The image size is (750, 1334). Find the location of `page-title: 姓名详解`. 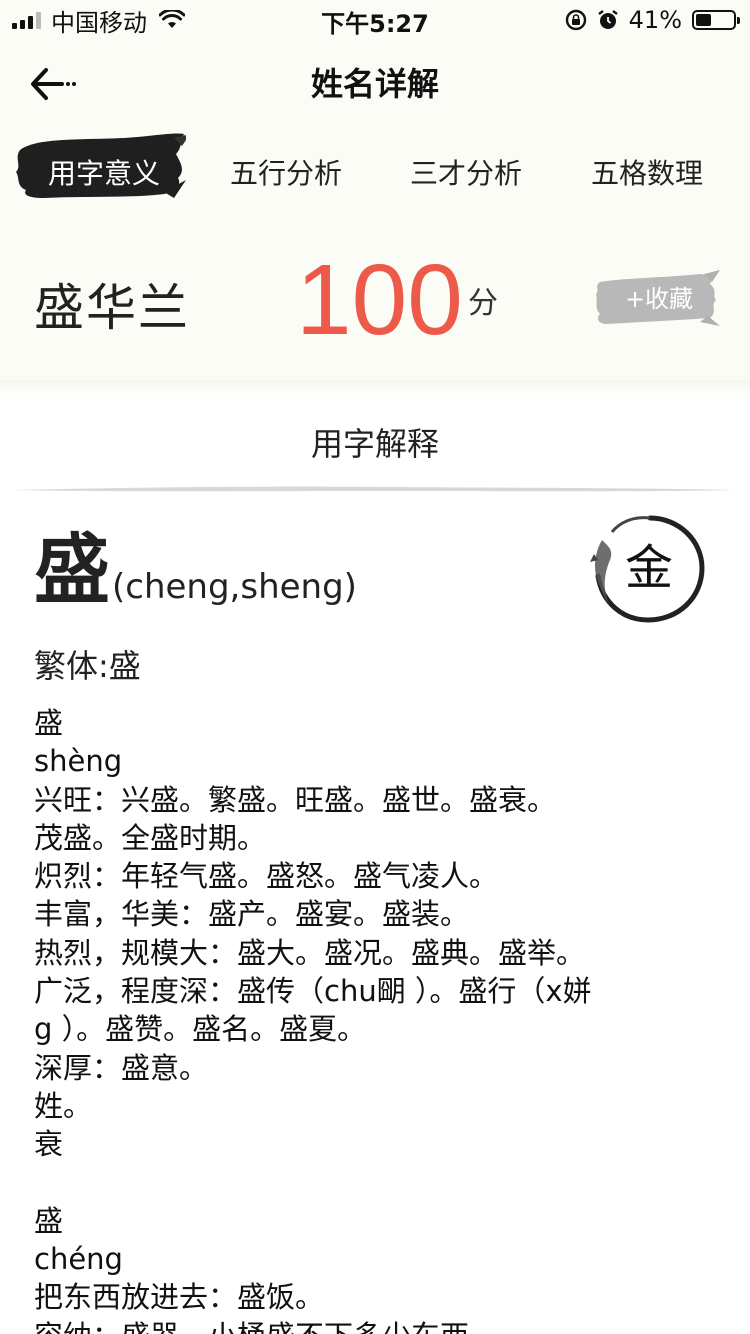

page-title: 姓名详解 is located at coordinates (374, 84).